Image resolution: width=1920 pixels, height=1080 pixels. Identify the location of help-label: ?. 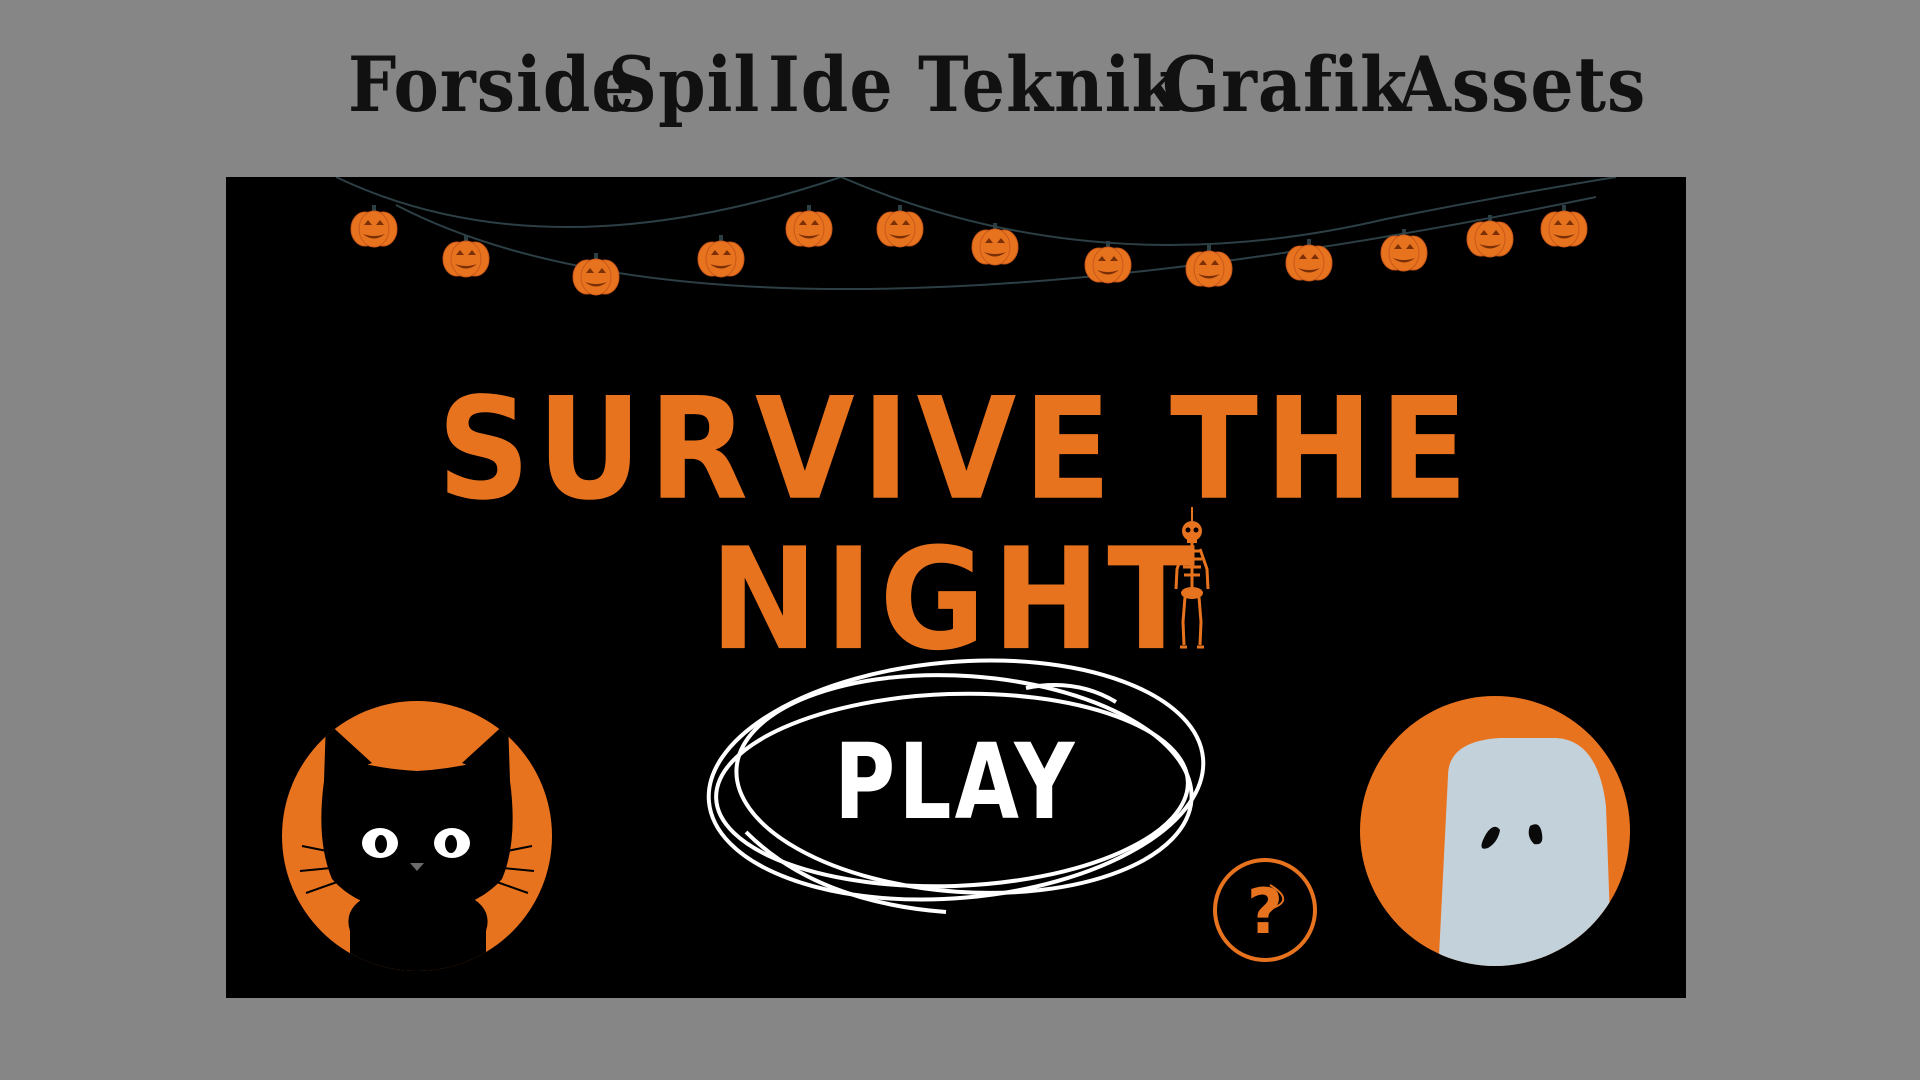
(1265, 911).